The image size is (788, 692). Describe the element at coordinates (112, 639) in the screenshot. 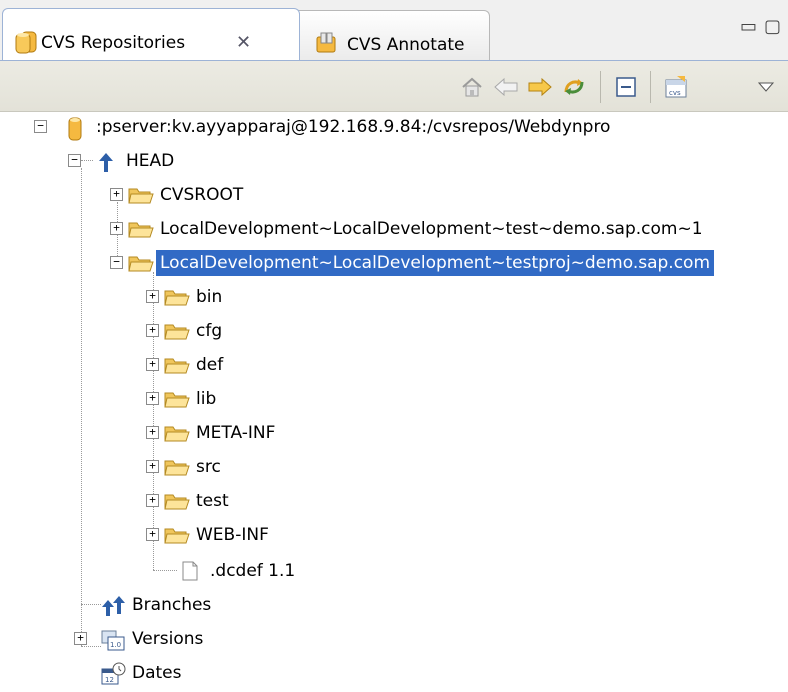

I see `versions-icon: 1.0` at that location.